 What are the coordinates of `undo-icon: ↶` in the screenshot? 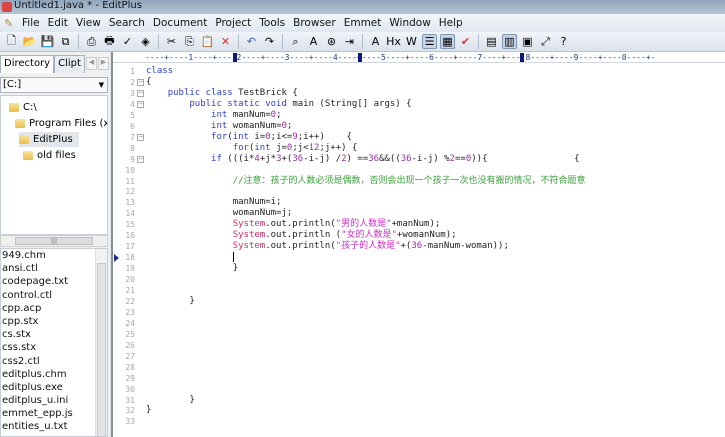 It's located at (251, 41).